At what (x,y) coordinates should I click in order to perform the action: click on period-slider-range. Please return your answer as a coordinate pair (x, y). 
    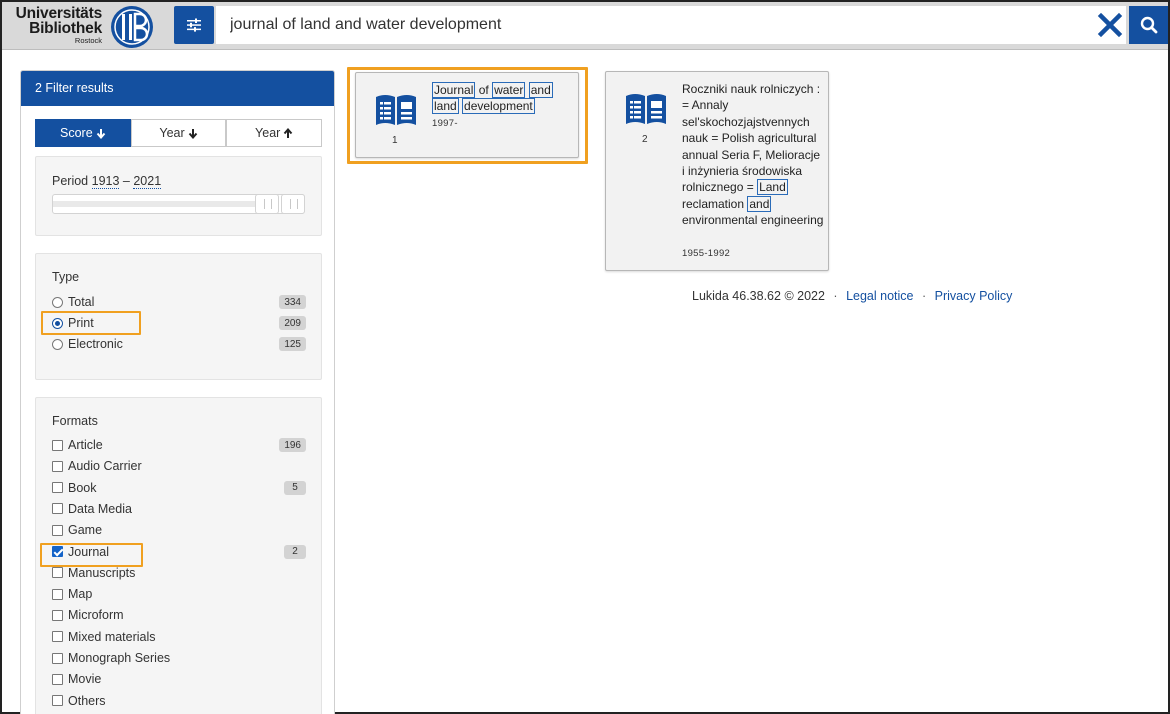
    Looking at the image, I should click on (162, 204).